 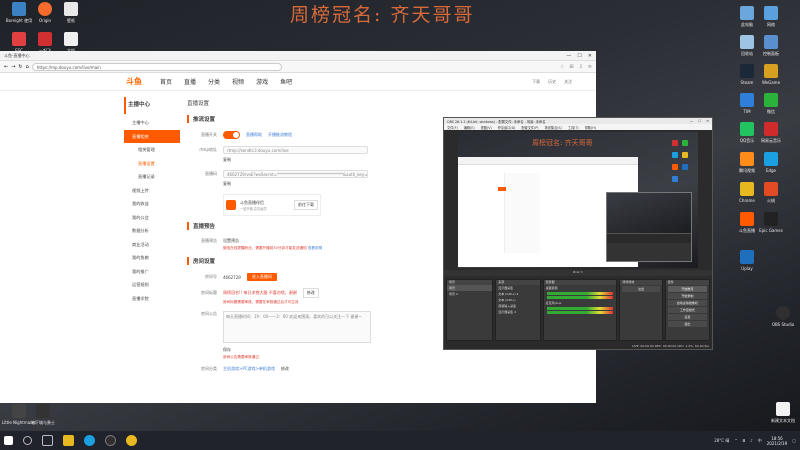 I want to click on browser-tab-title: 斗鱼-直播中心, so click(x=16, y=56).